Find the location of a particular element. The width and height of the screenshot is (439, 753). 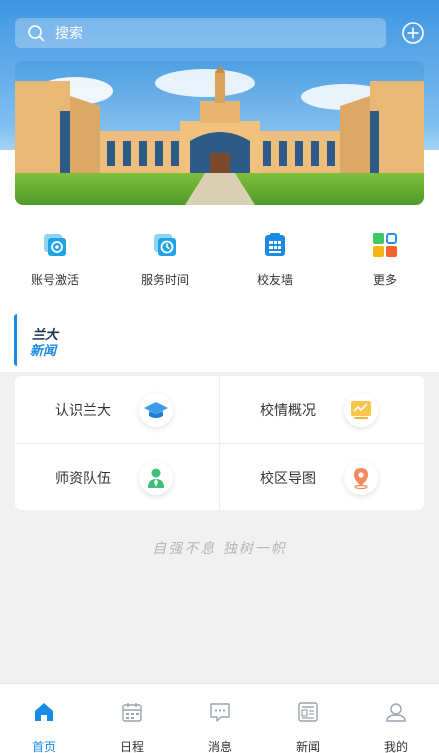

map-pin-icon is located at coordinates (361, 478).